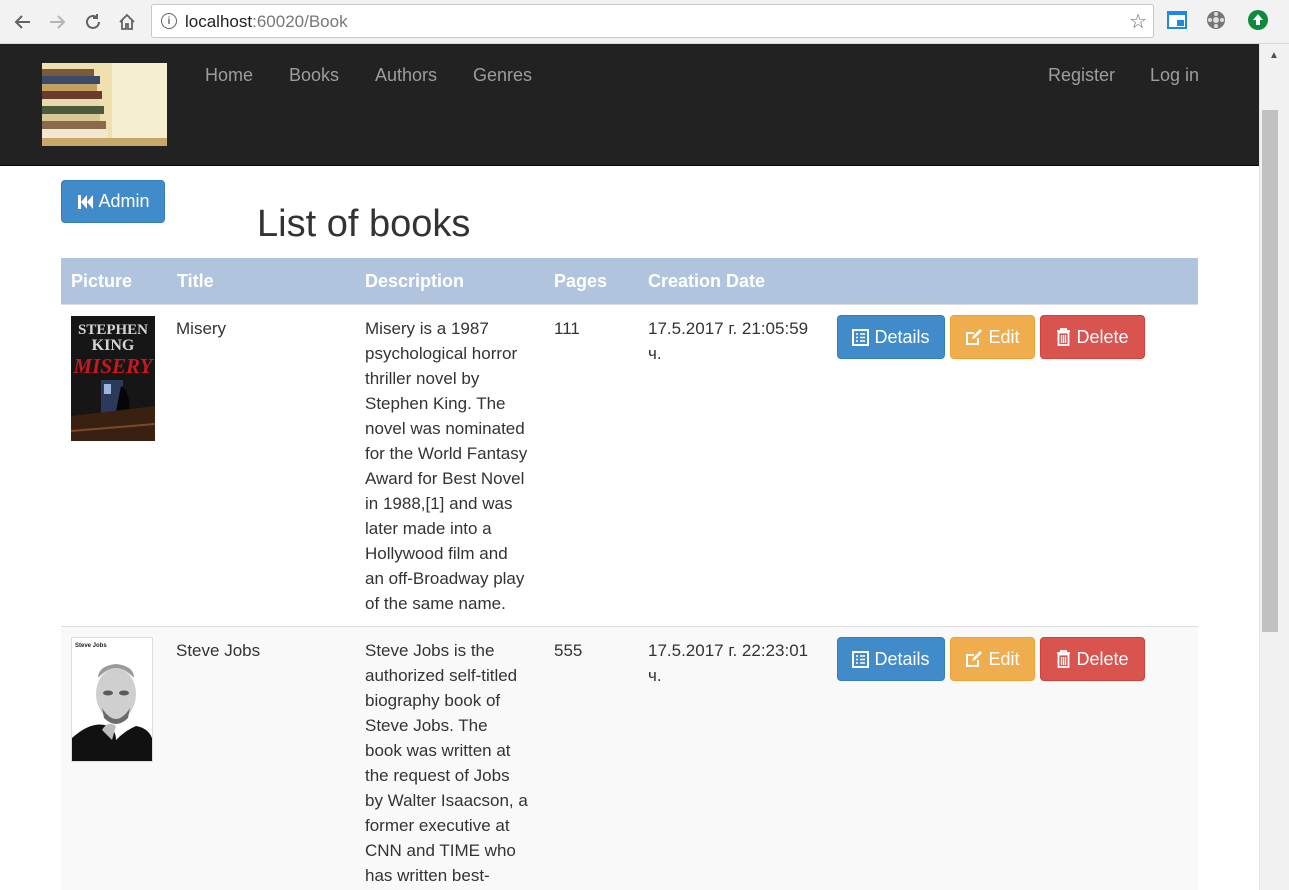  What do you see at coordinates (1174, 75) in the screenshot?
I see `nav-login-link: Log in` at bounding box center [1174, 75].